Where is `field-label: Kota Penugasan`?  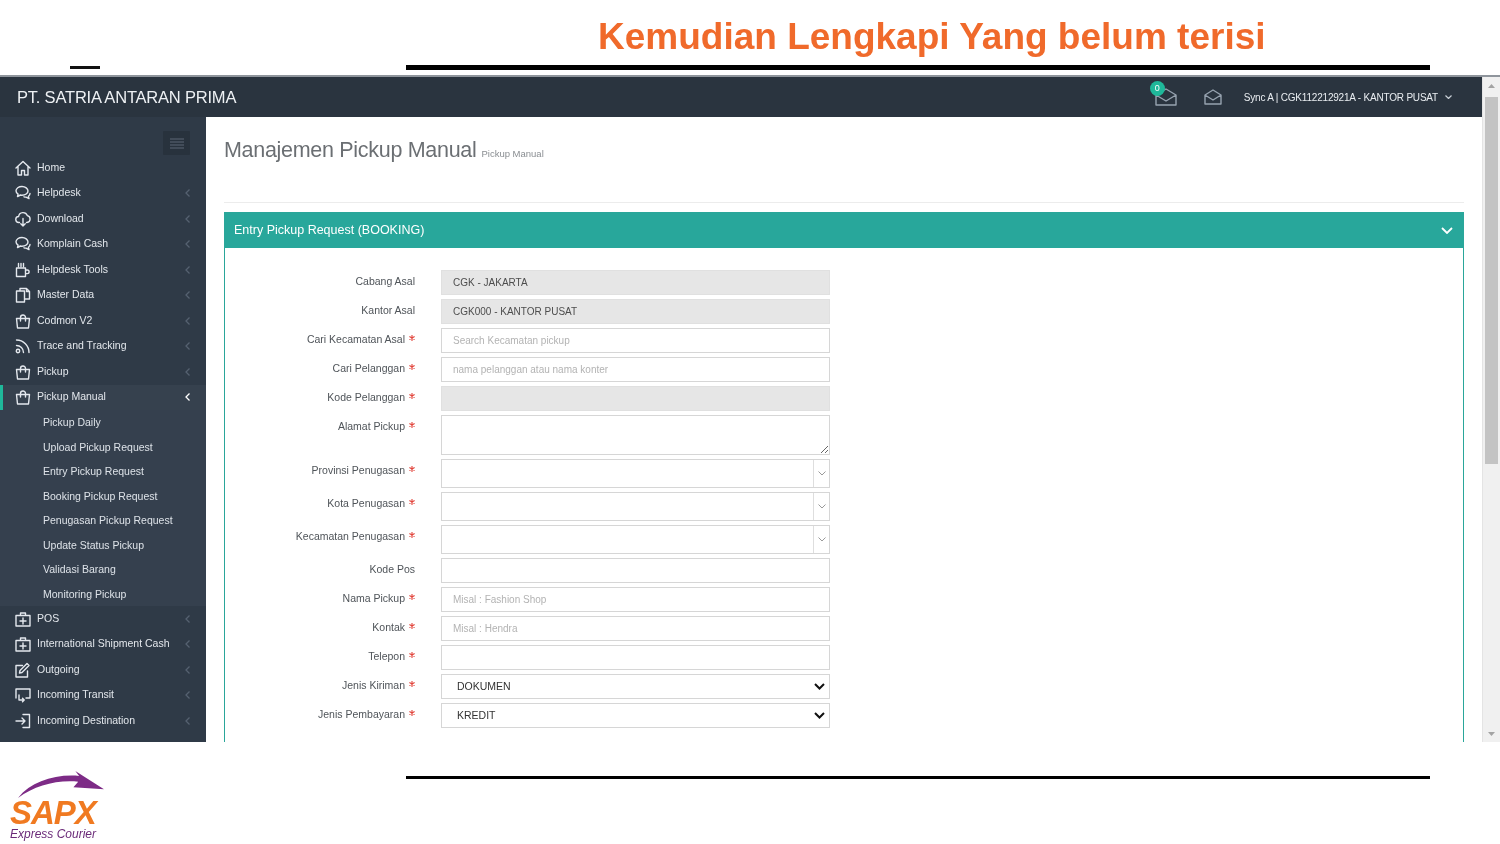
field-label: Kota Penugasan is located at coordinates (366, 503).